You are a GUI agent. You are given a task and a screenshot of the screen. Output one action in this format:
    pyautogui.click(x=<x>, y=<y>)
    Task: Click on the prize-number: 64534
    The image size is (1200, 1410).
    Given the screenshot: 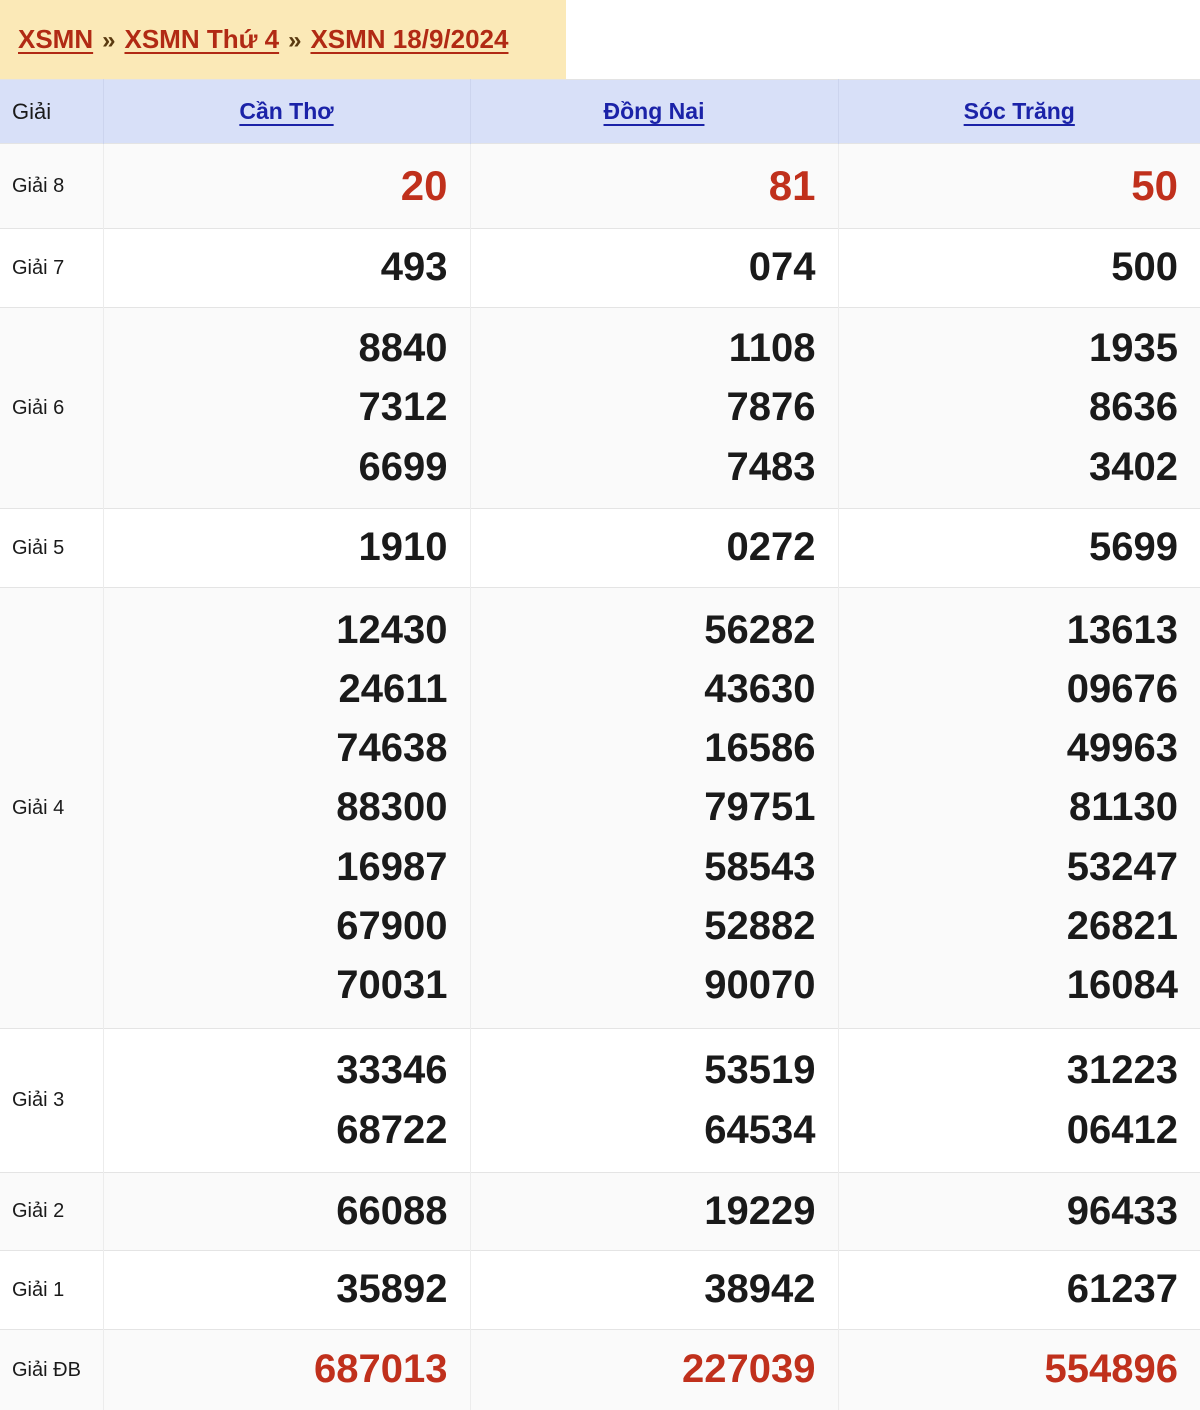 What is the action you would take?
    pyautogui.click(x=643, y=1130)
    